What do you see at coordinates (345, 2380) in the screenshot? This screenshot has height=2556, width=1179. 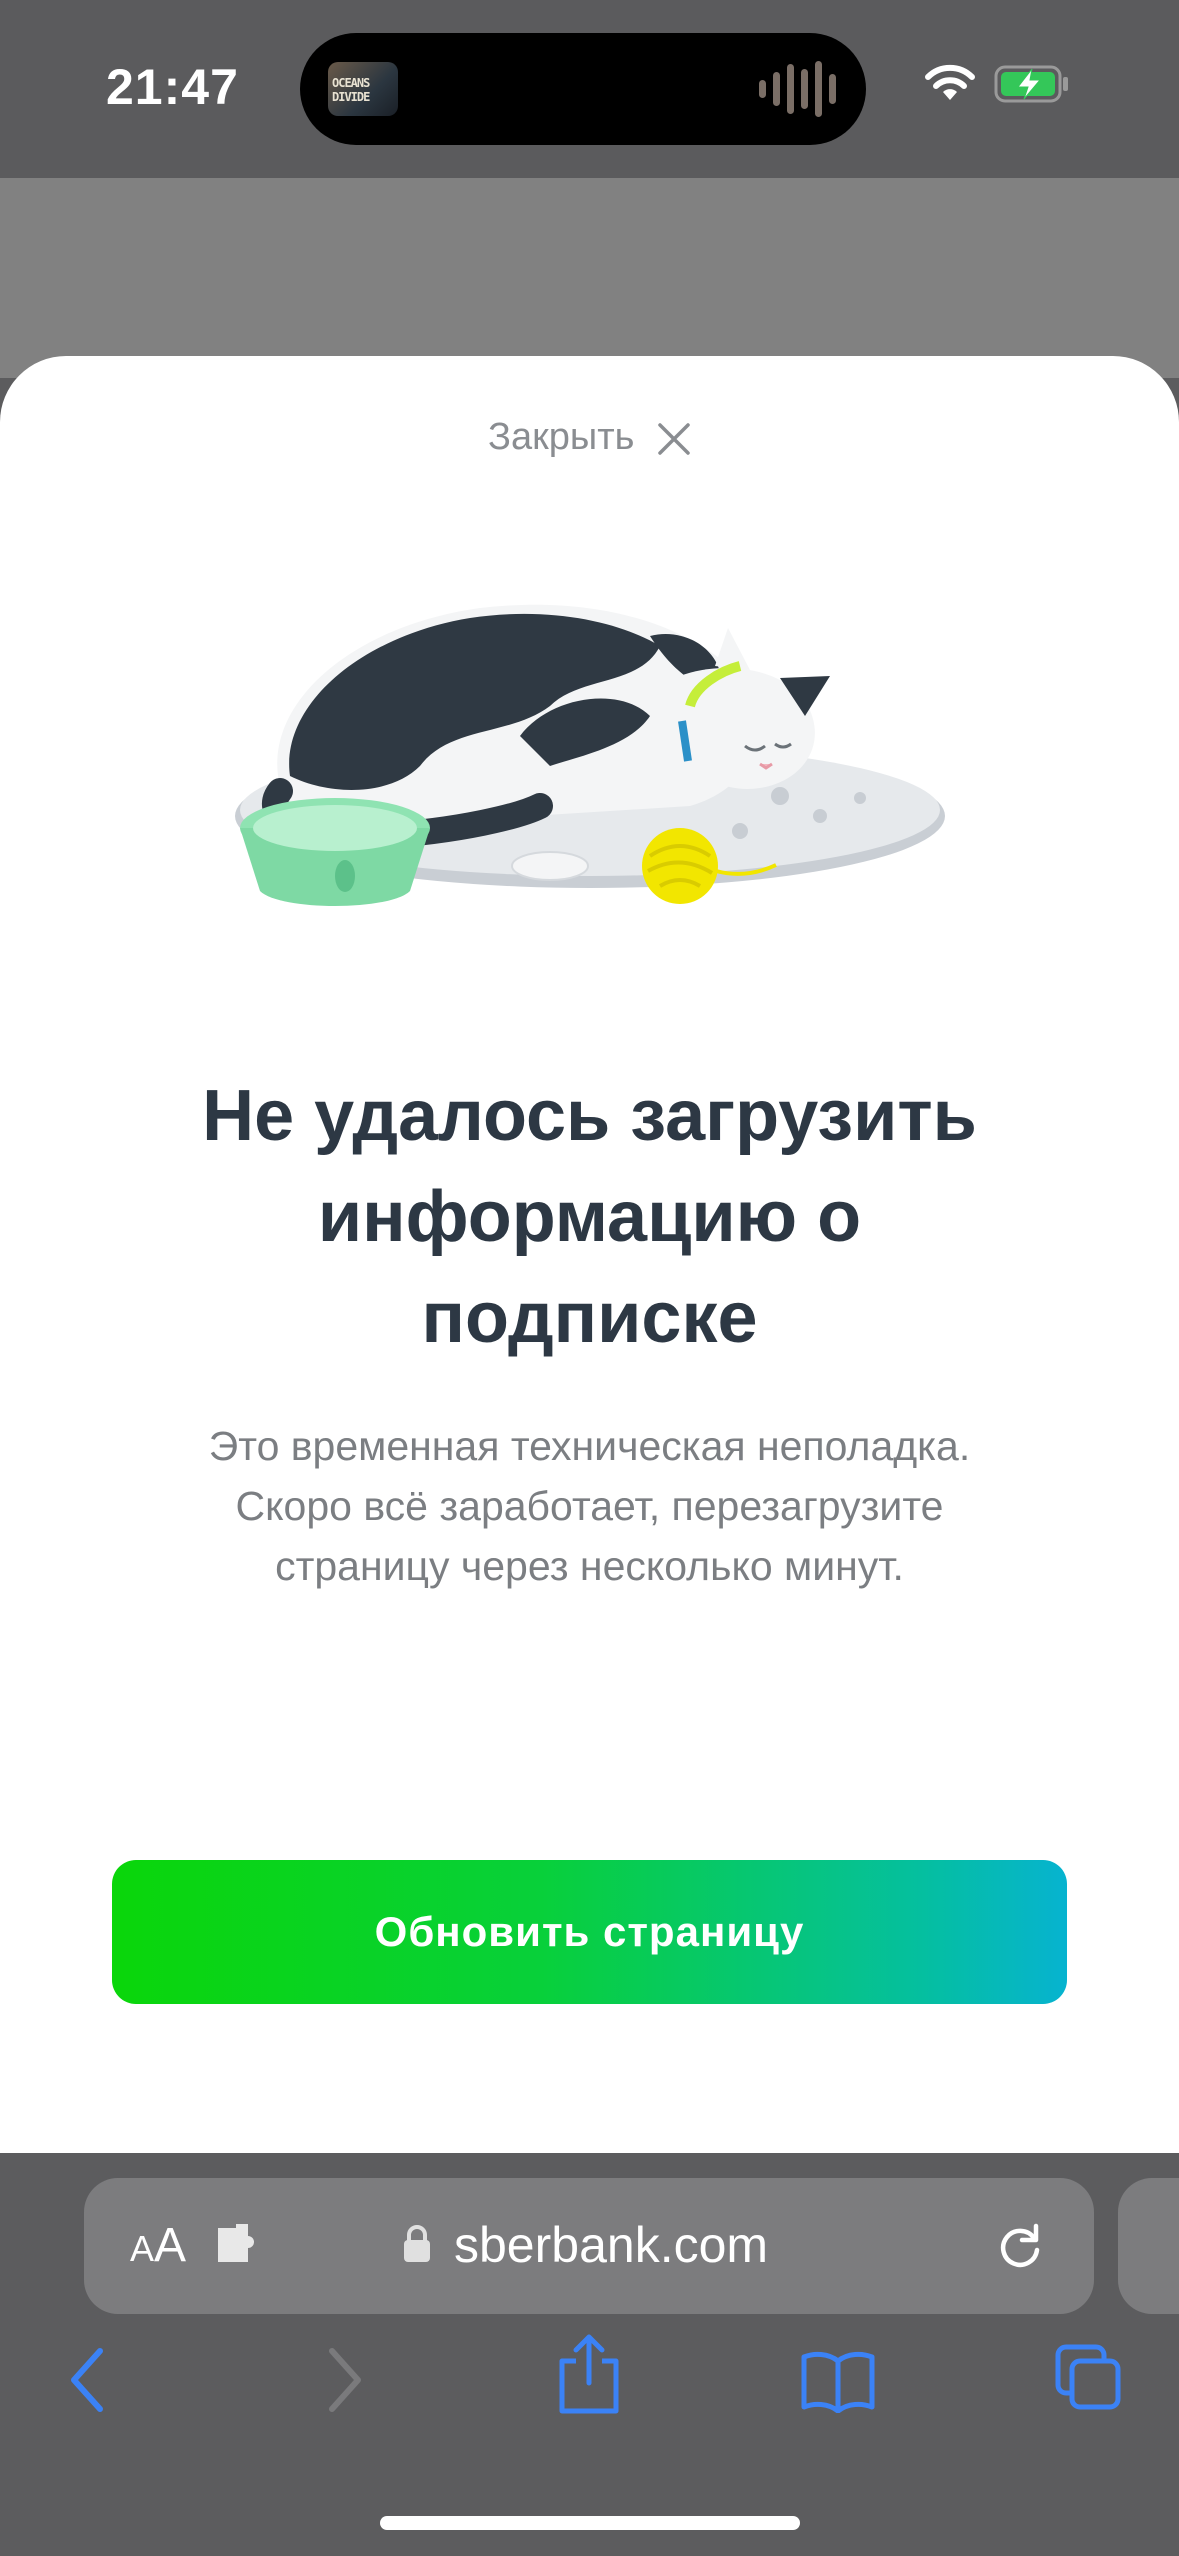 I see `forward-icon` at bounding box center [345, 2380].